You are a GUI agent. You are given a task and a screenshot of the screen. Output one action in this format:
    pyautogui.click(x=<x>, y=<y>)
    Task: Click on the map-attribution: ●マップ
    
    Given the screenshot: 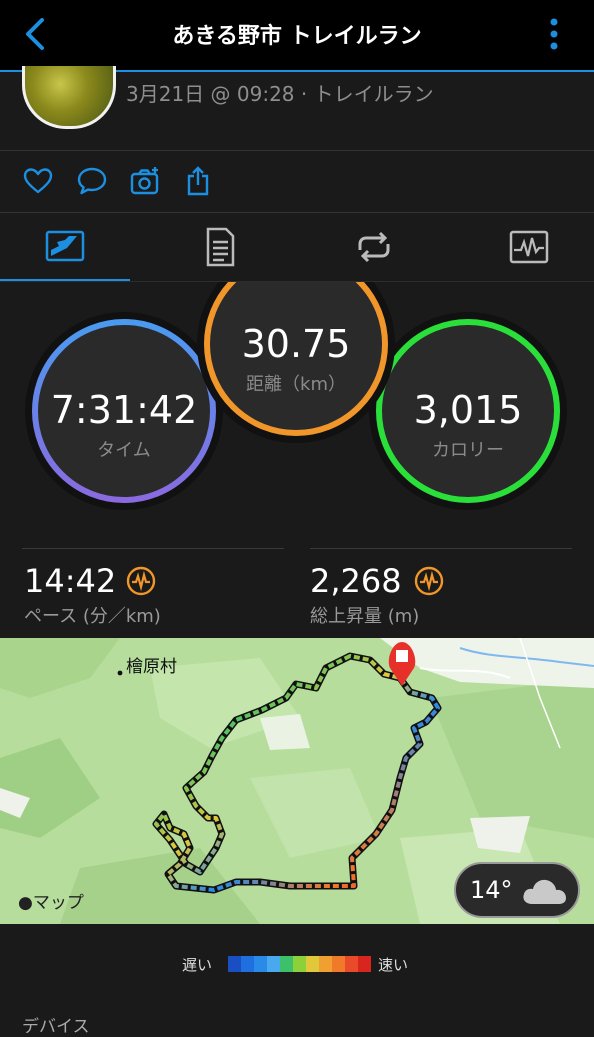 What is the action you would take?
    pyautogui.click(x=51, y=903)
    